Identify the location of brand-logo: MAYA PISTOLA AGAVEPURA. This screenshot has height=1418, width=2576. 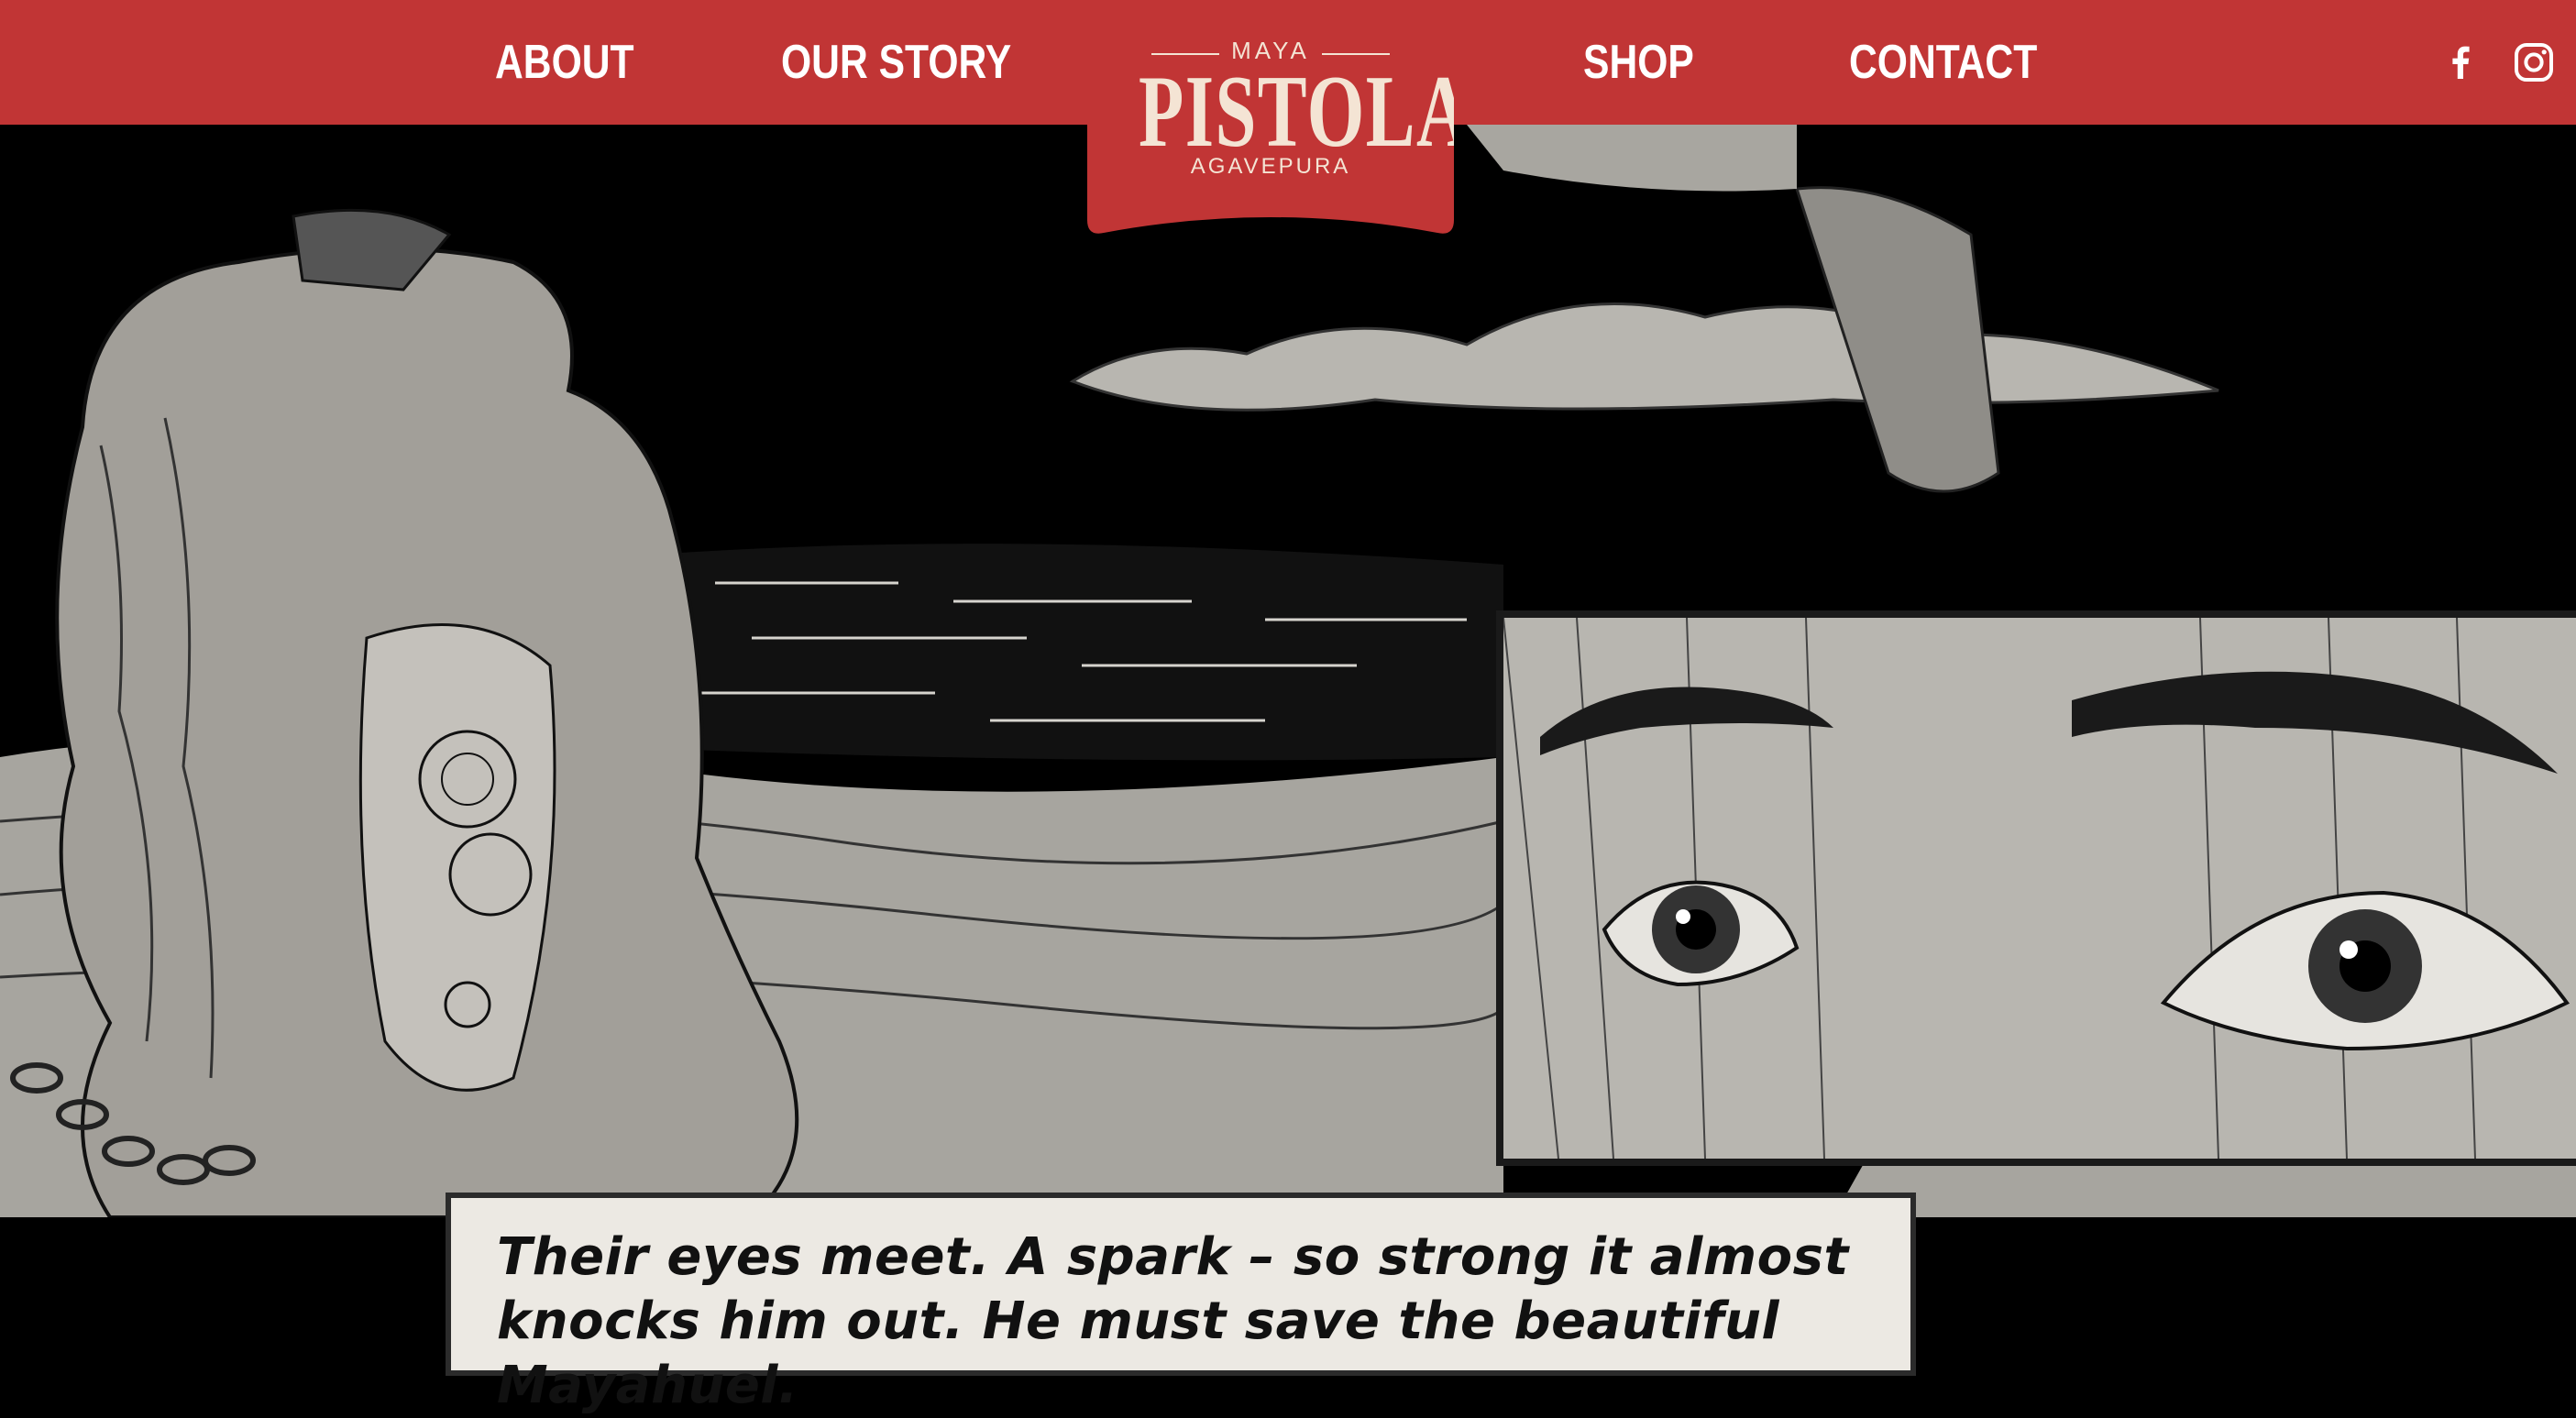
(1271, 118).